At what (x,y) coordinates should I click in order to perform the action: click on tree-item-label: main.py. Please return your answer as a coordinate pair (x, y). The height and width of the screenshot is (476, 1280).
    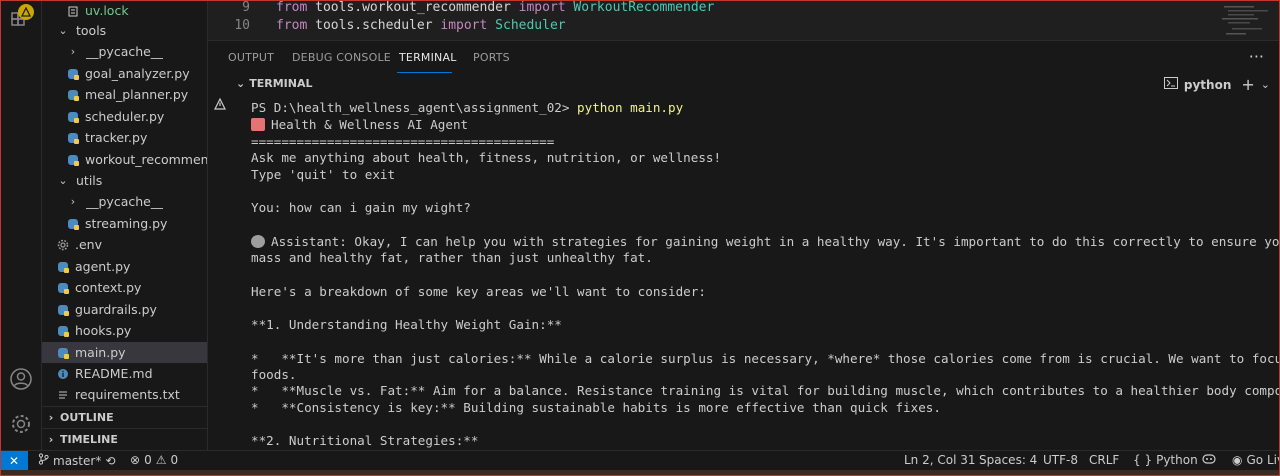
    Looking at the image, I should click on (100, 352).